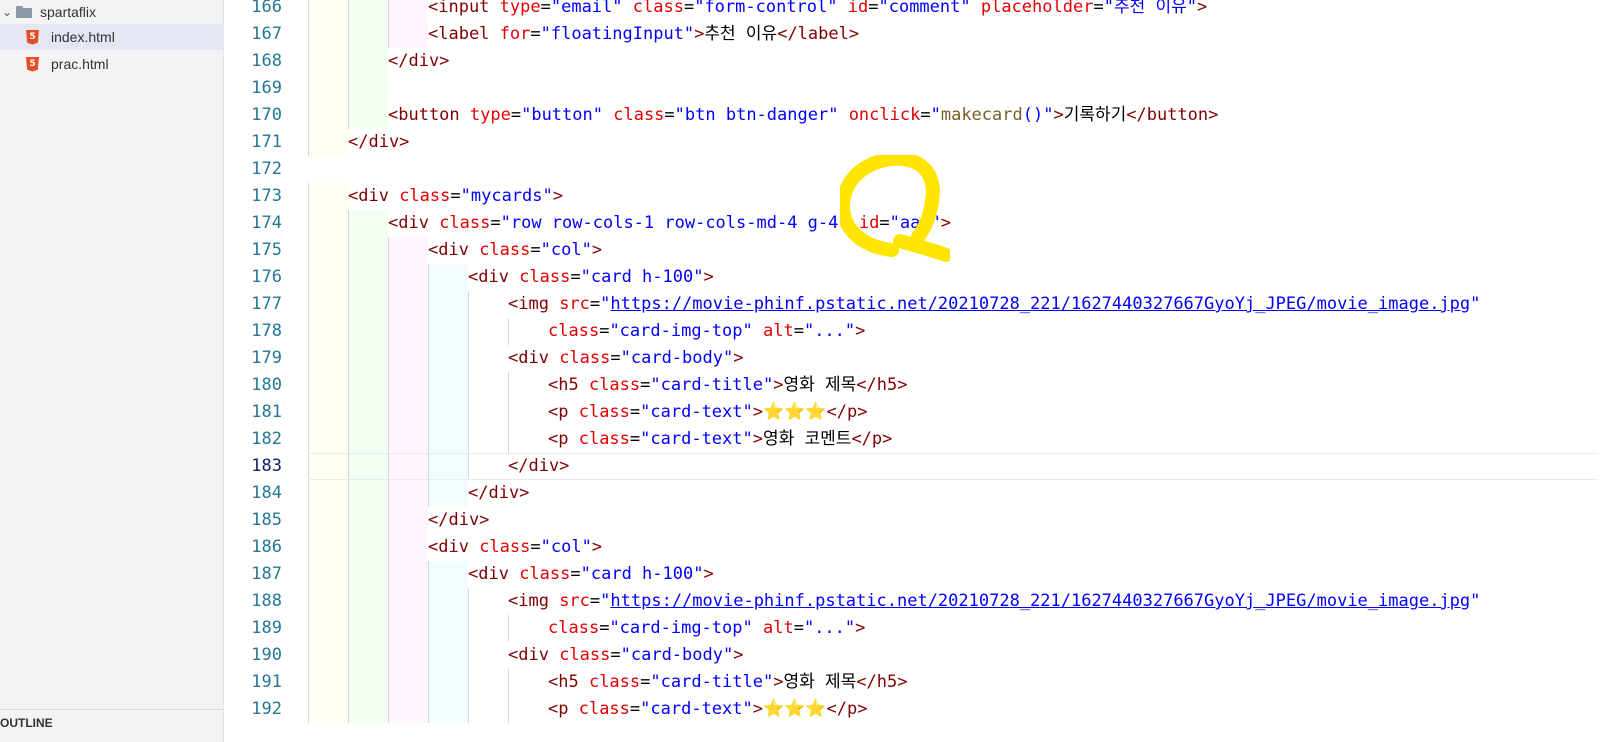 The image size is (1608, 742). I want to click on outline-section-header: OUTLINE, so click(111, 725).